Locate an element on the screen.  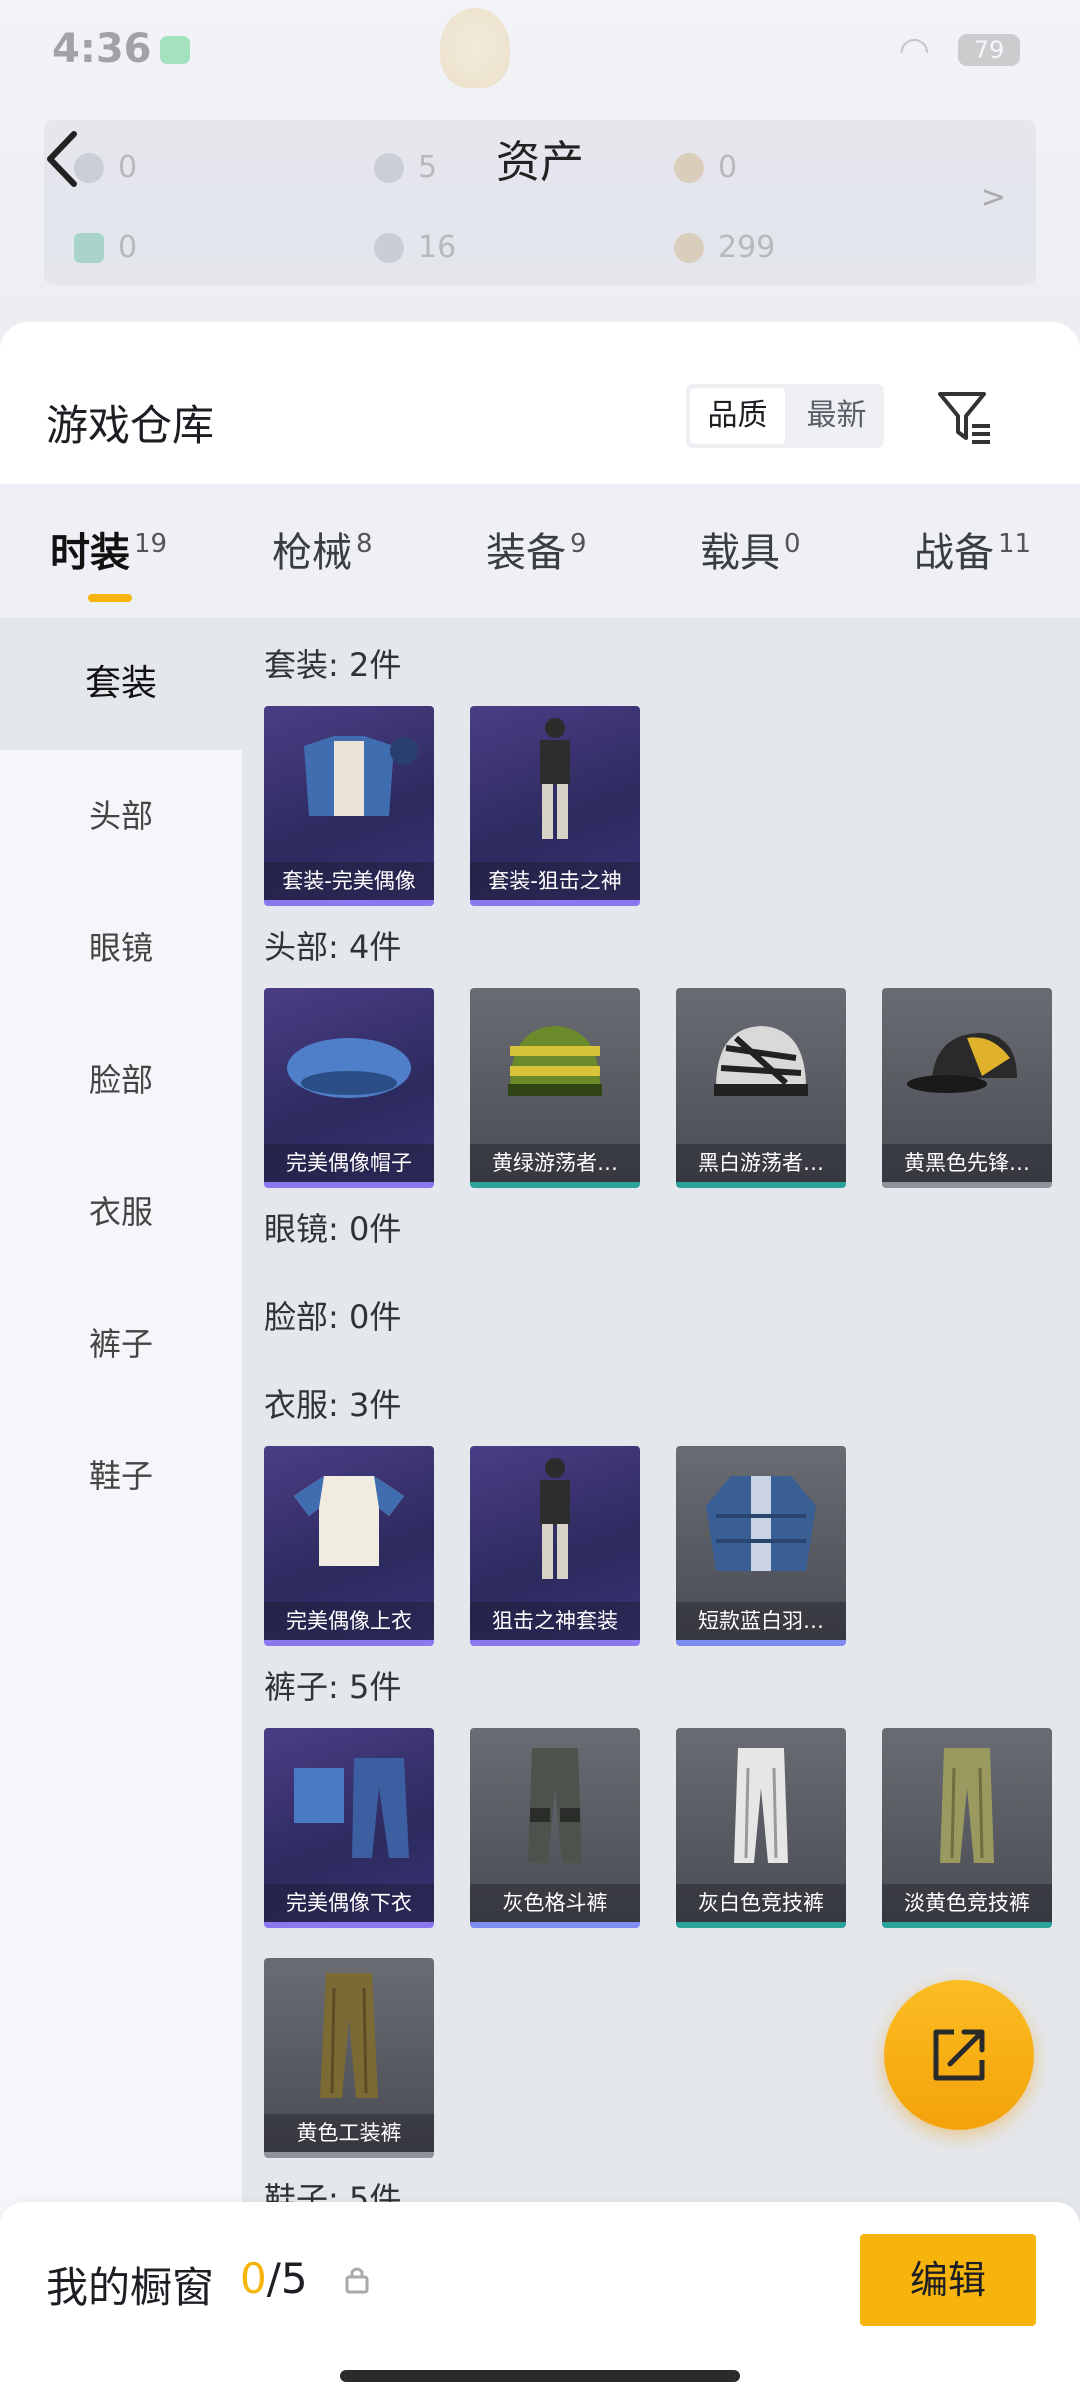
item-card: 淡黄色竞技裤 is located at coordinates (967, 1828).